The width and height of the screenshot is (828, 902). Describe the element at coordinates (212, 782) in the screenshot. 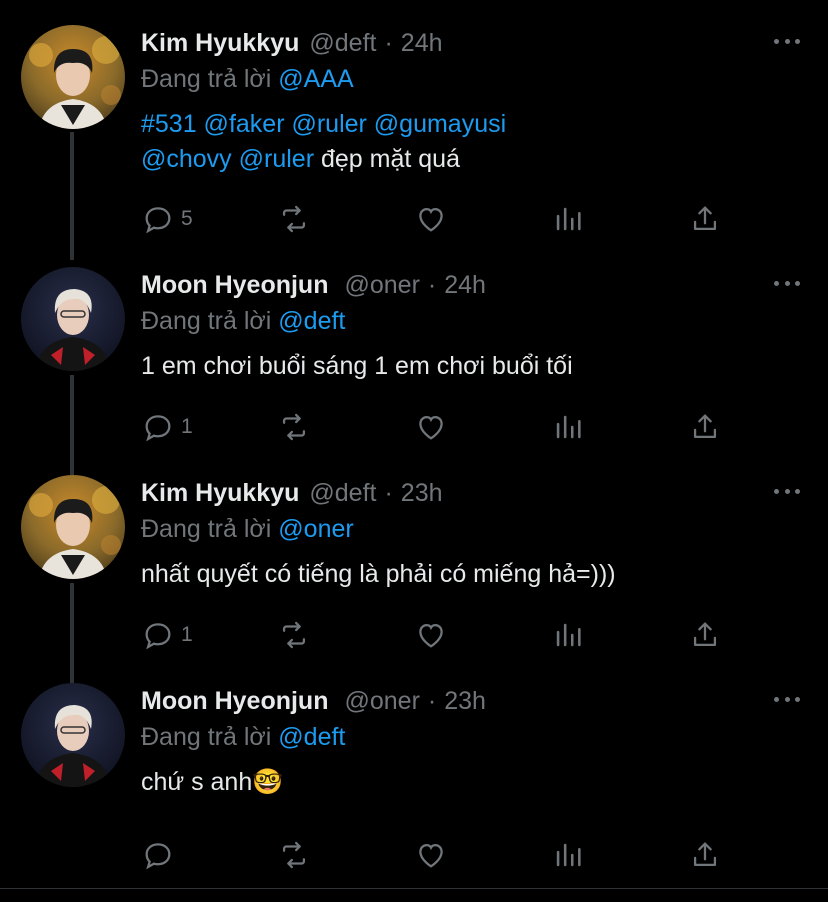

I see `tweet-text: chứ s anh🤓` at that location.